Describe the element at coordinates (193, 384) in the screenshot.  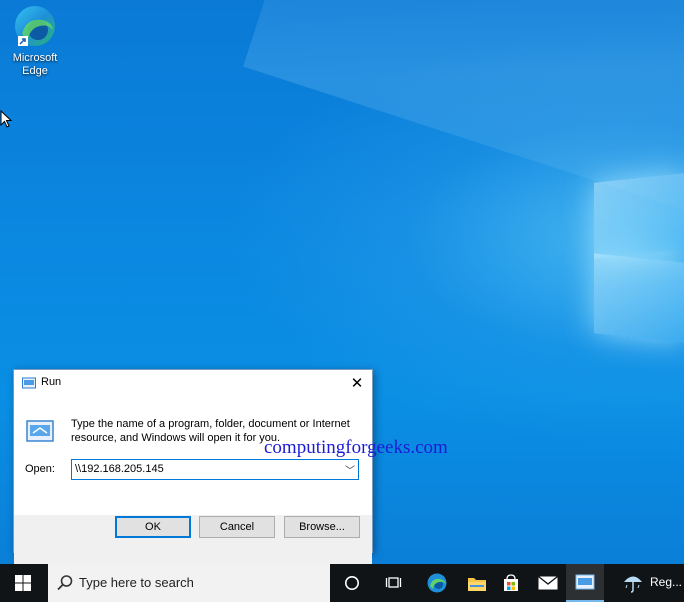
I see `run-titlebar: Run ✕` at that location.